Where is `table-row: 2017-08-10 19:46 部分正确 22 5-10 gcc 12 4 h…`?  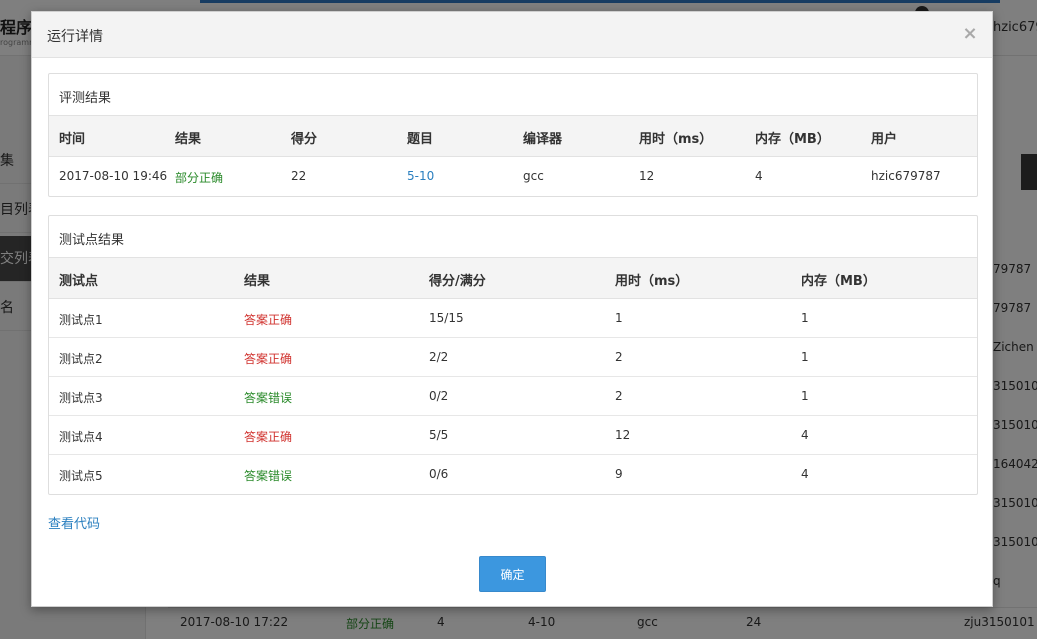 table-row: 2017-08-10 19:46 部分正确 22 5-10 gcc 12 4 h… is located at coordinates (513, 176).